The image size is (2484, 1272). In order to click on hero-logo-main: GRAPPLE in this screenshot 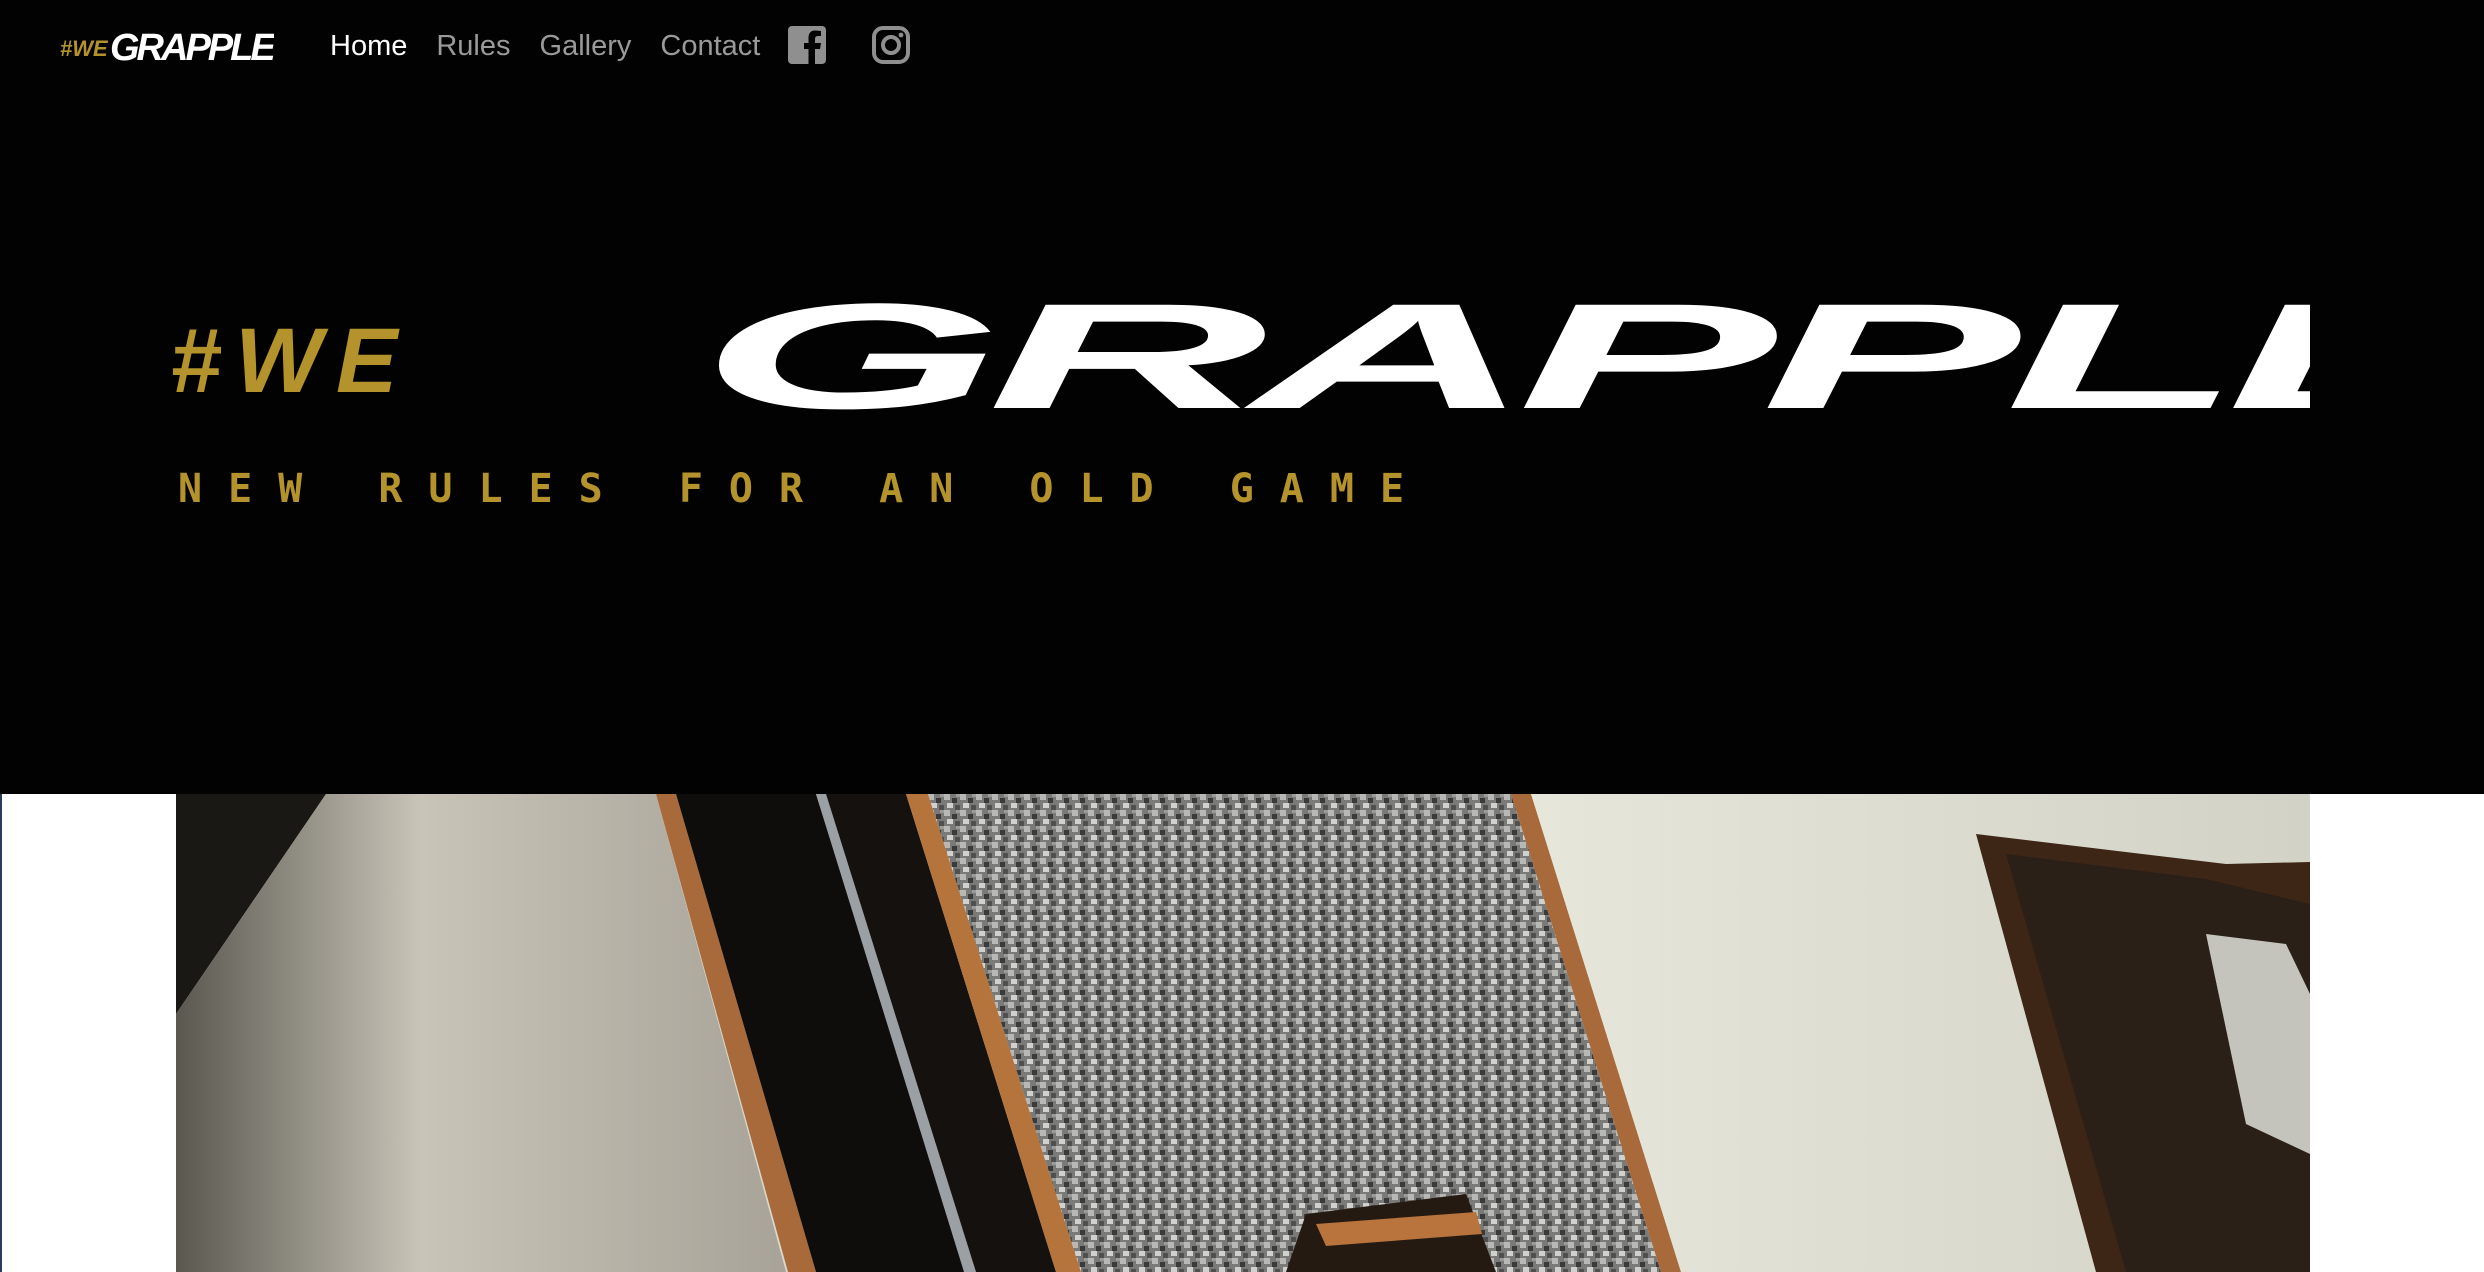, I will do `click(1505, 360)`.